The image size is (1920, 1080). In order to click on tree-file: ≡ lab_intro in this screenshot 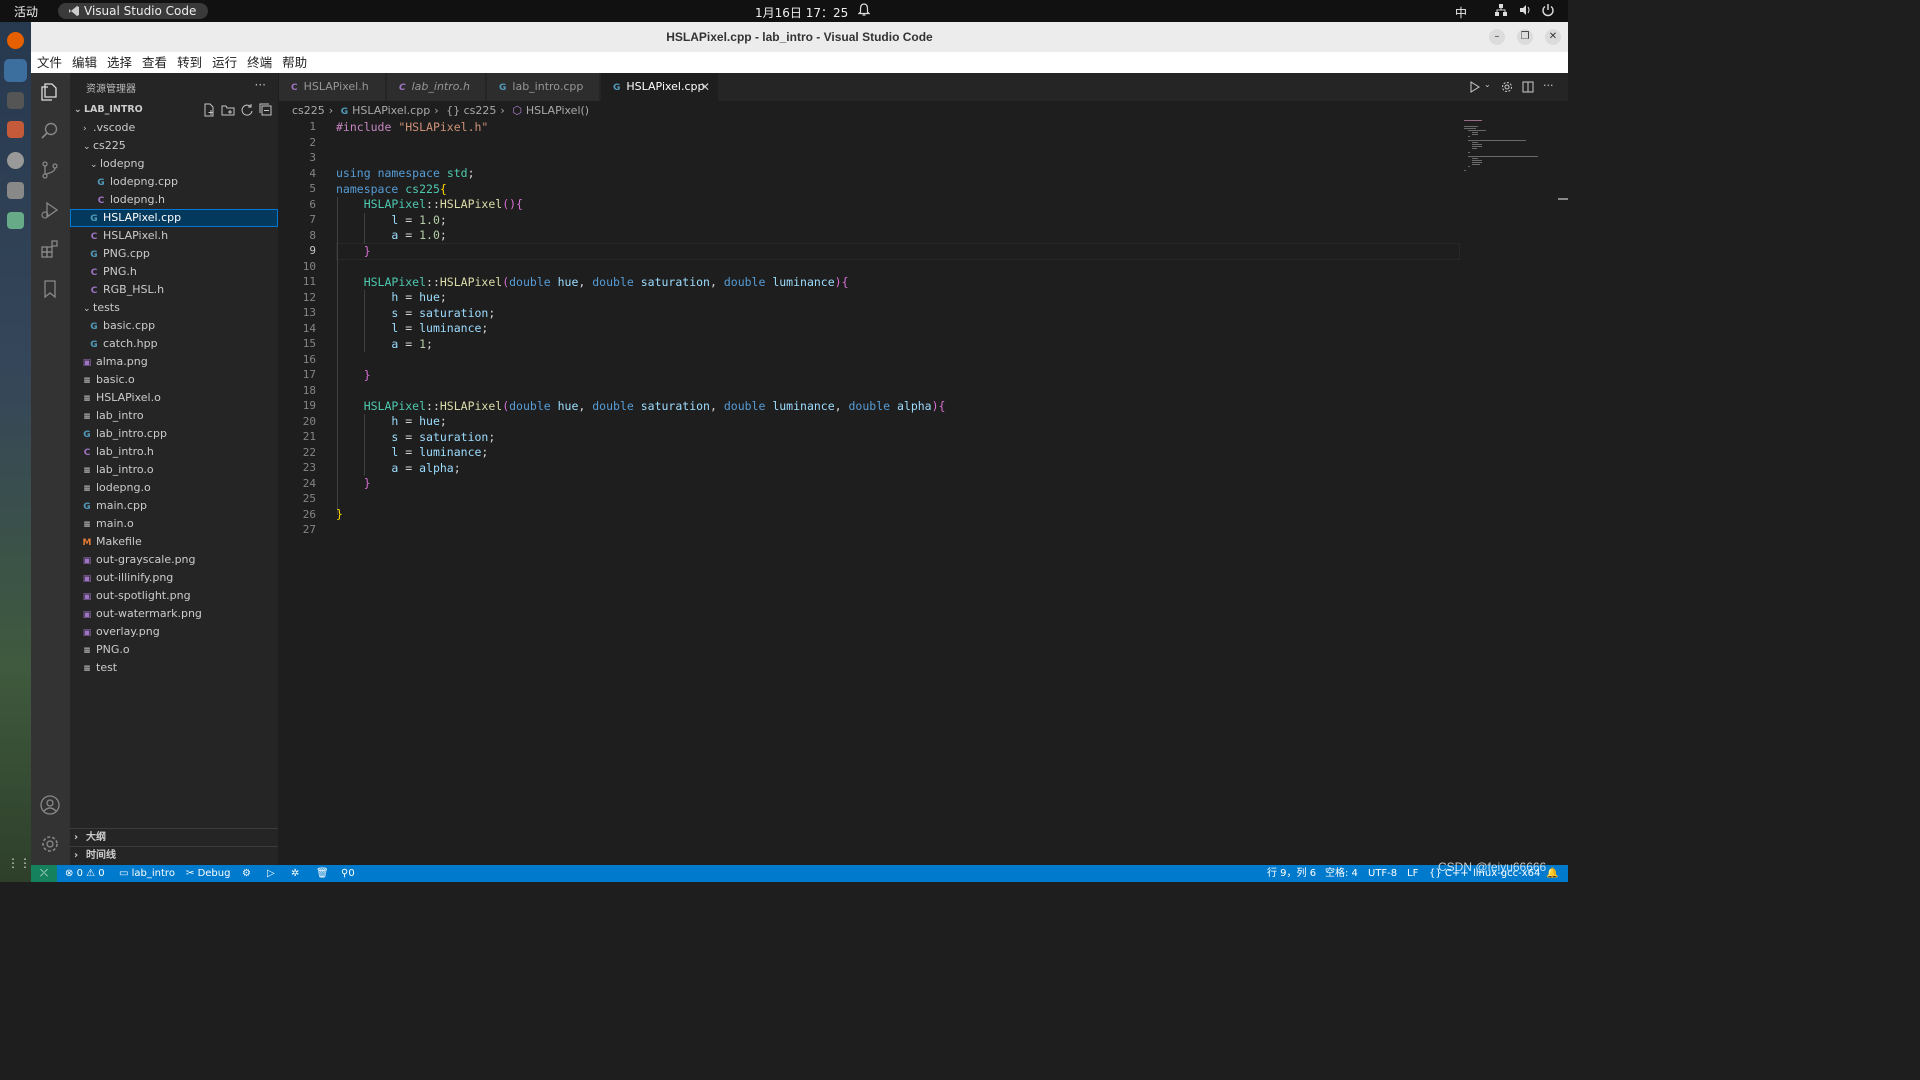, I will do `click(174, 416)`.